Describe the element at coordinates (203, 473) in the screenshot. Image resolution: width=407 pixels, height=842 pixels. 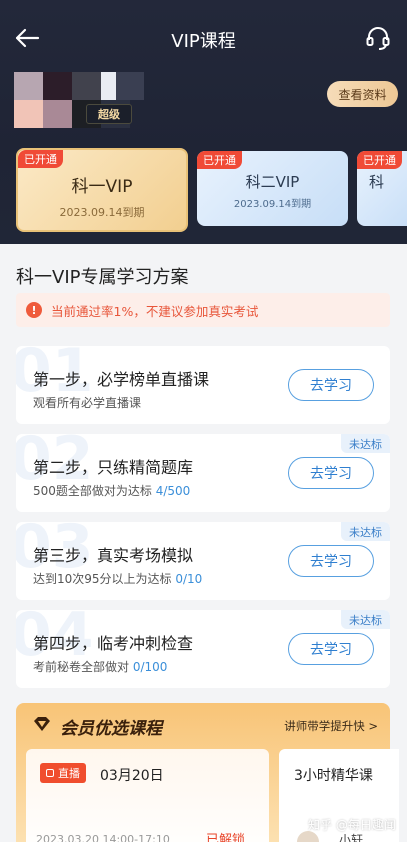
I see `step-card-2: 02 未达标 第二步，只练精简题库 500题全部做对为达标 4/500 去学习` at that location.